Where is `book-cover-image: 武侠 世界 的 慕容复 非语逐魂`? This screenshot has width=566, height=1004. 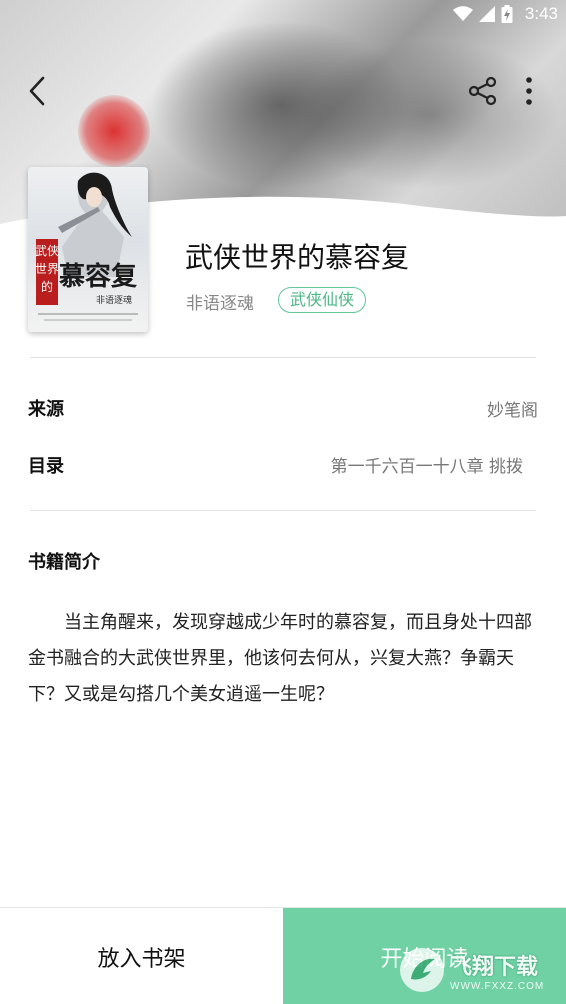 book-cover-image: 武侠 世界 的 慕容复 非语逐魂 is located at coordinates (88, 249).